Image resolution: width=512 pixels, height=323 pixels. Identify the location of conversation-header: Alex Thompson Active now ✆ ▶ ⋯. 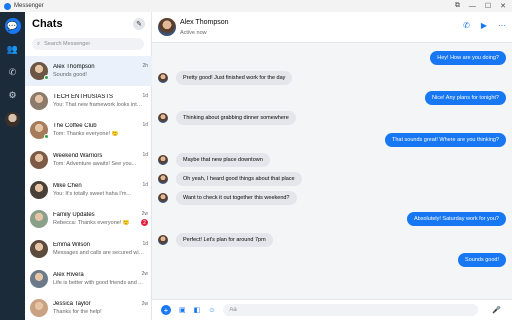
(332, 27).